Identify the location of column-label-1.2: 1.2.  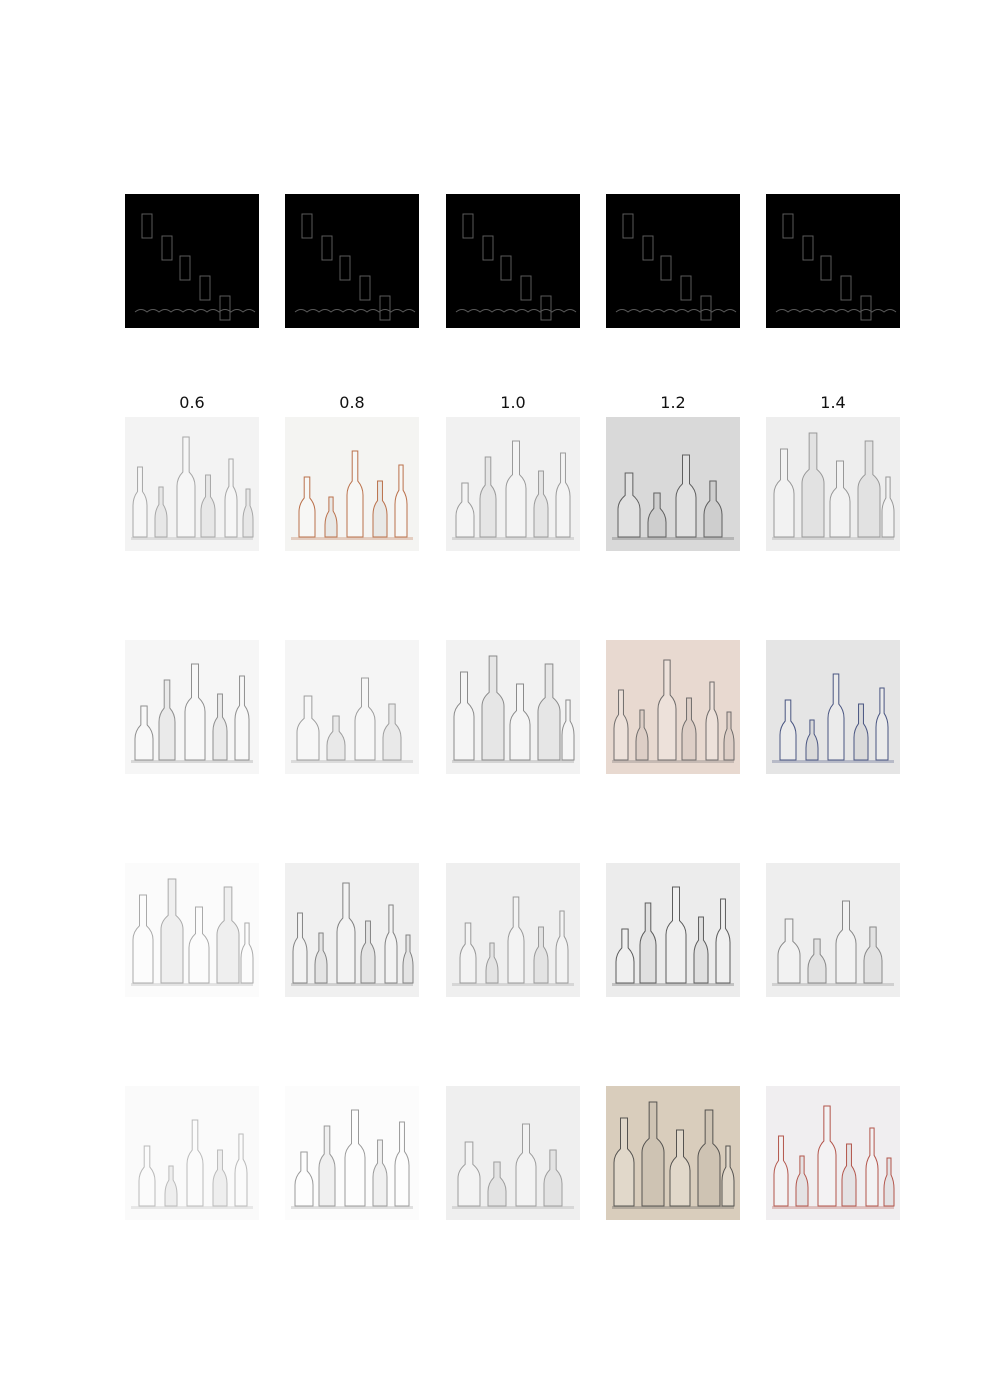
(673, 402).